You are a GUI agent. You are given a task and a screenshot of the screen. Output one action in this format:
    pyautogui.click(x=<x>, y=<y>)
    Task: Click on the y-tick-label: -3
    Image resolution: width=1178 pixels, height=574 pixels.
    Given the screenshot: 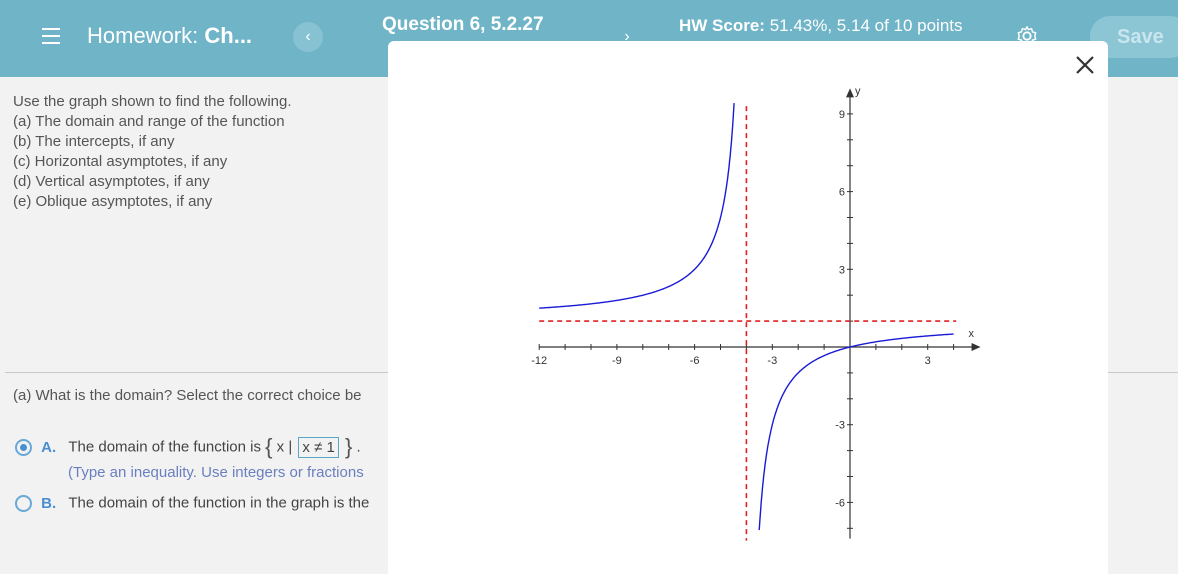 What is the action you would take?
    pyautogui.click(x=840, y=426)
    